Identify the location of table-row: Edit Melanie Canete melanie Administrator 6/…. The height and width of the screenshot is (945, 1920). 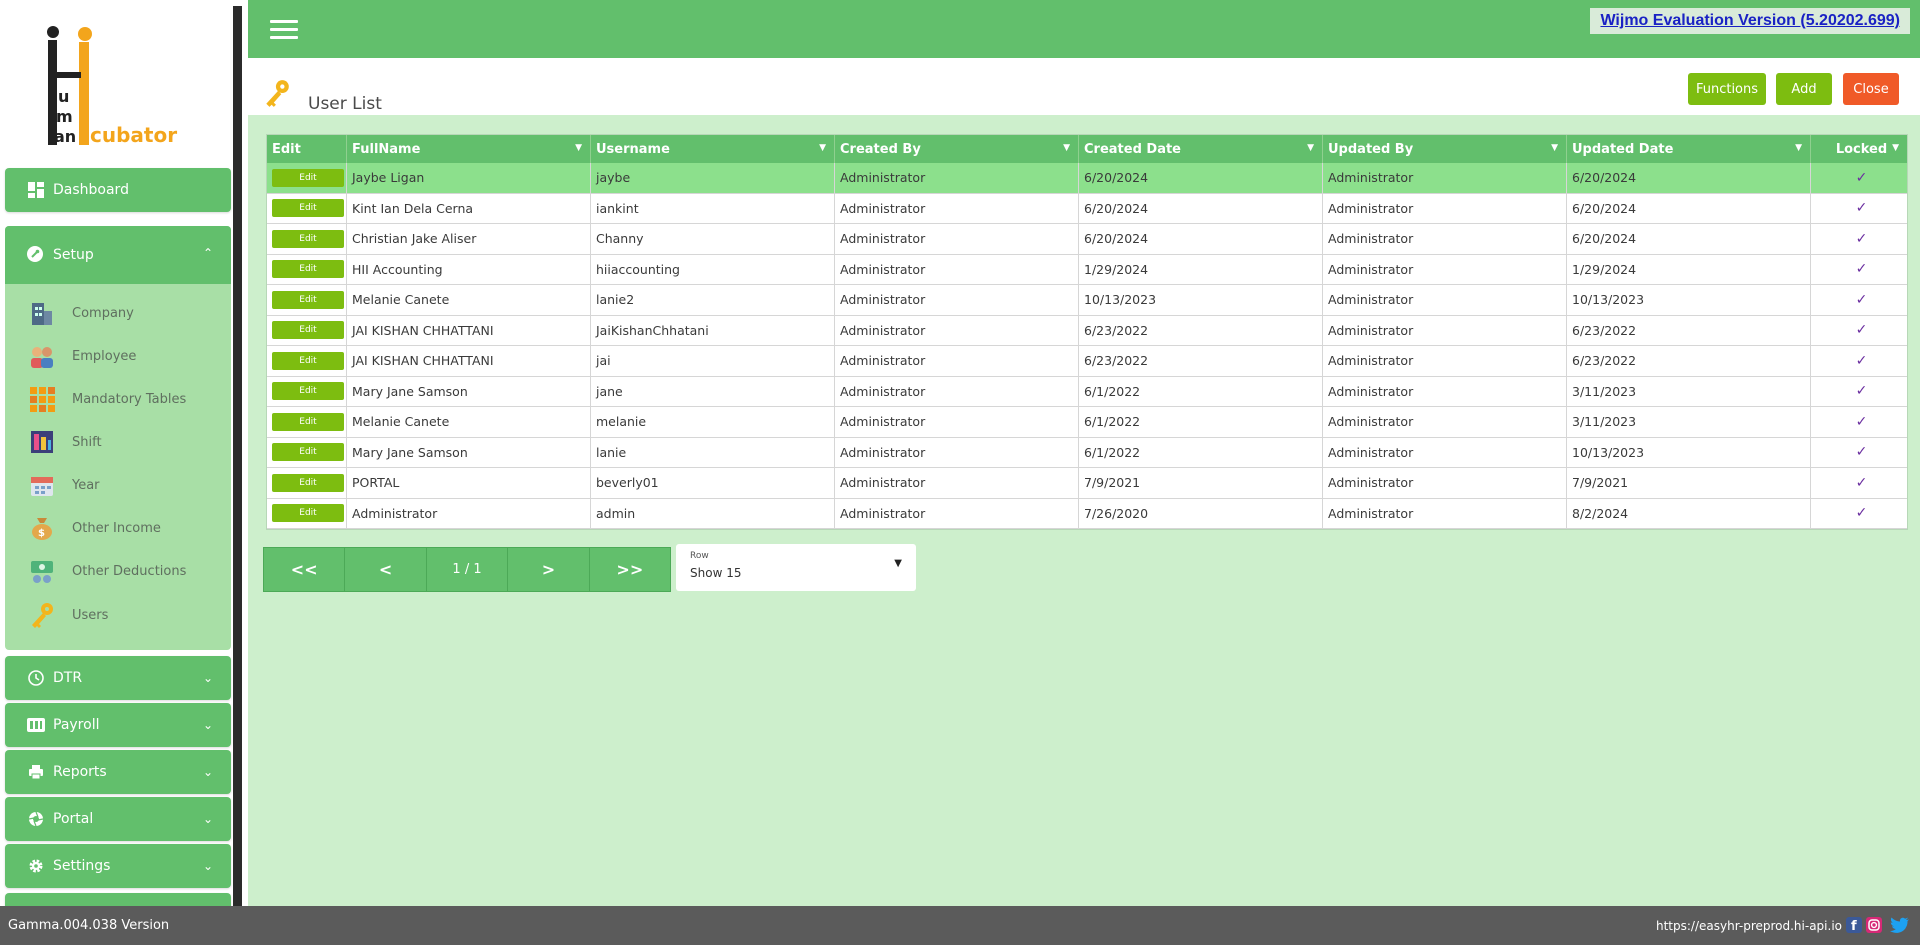
(1087, 422).